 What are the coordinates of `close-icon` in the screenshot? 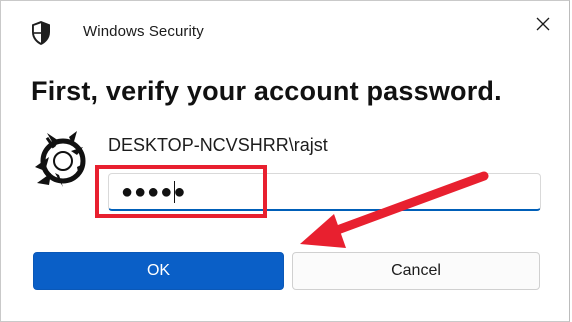 It's located at (543, 24).